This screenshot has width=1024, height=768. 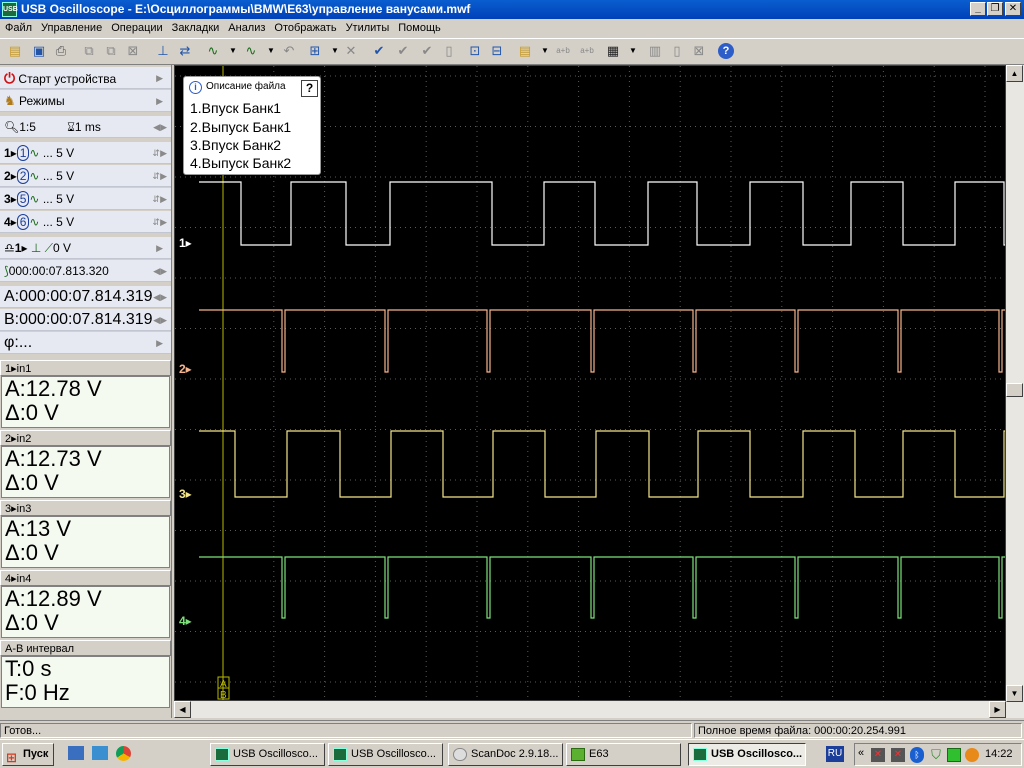 I want to click on trigger-time-row: ⟆000:00:07.813.320 ◀▶, so click(x=85, y=271).